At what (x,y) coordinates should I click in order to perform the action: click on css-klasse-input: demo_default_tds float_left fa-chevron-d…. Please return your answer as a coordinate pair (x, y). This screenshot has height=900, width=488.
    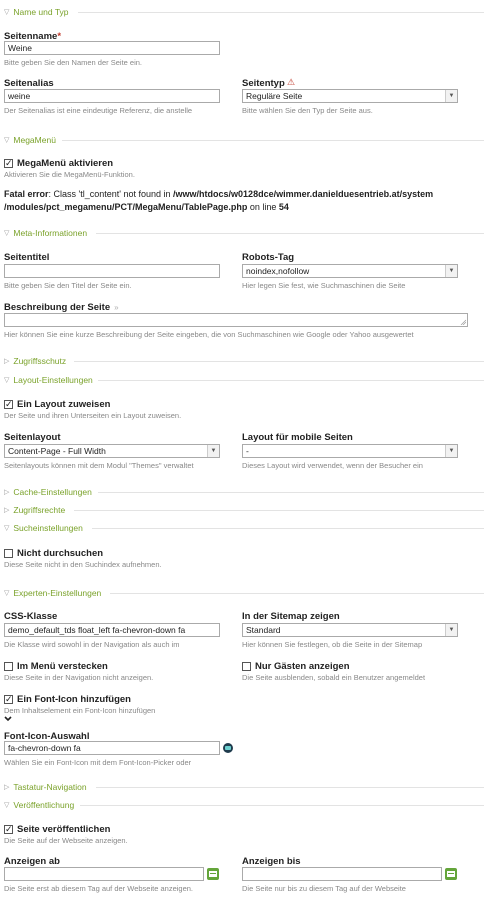
    Looking at the image, I should click on (112, 630).